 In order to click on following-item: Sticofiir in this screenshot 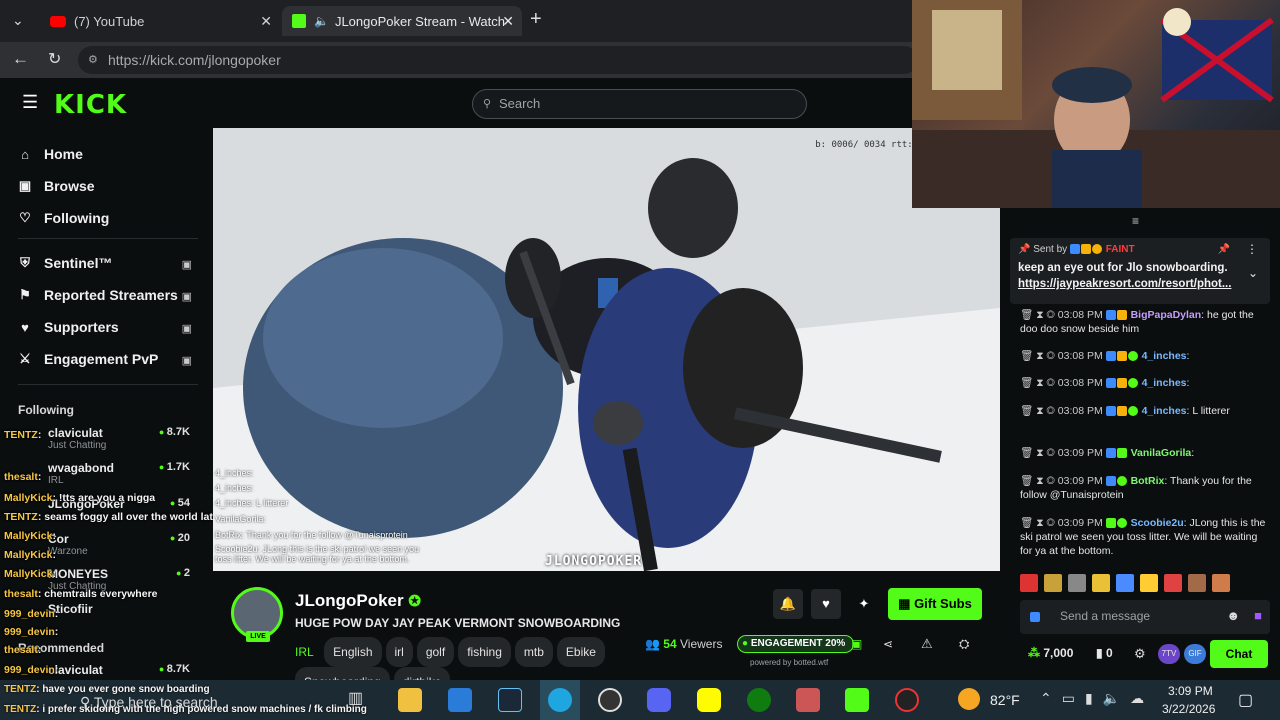, I will do `click(123, 609)`.